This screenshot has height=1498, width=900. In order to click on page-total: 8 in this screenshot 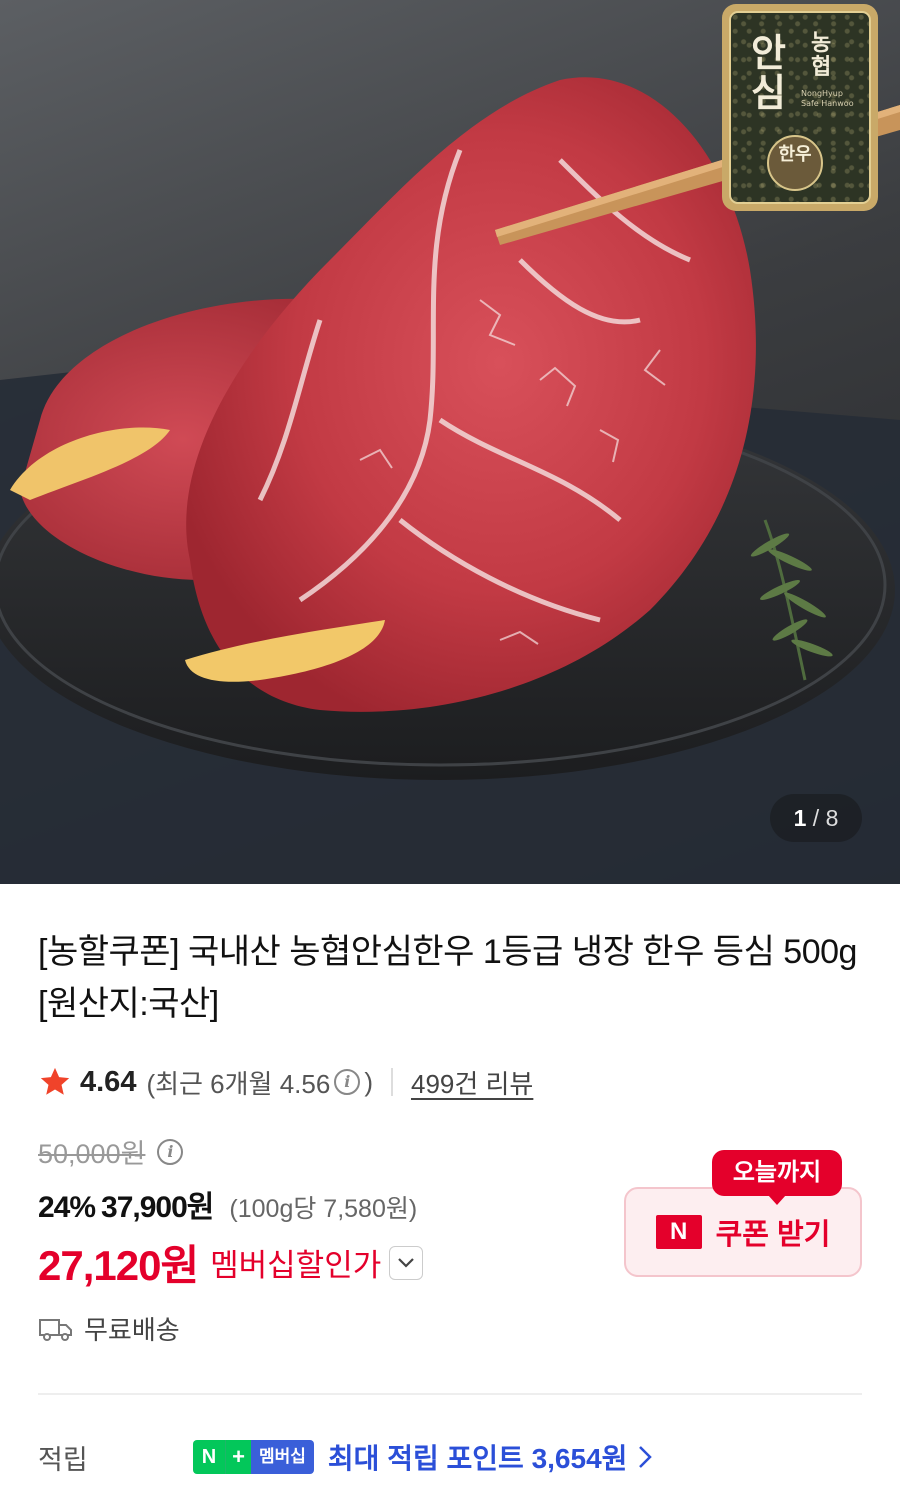, I will do `click(832, 818)`.